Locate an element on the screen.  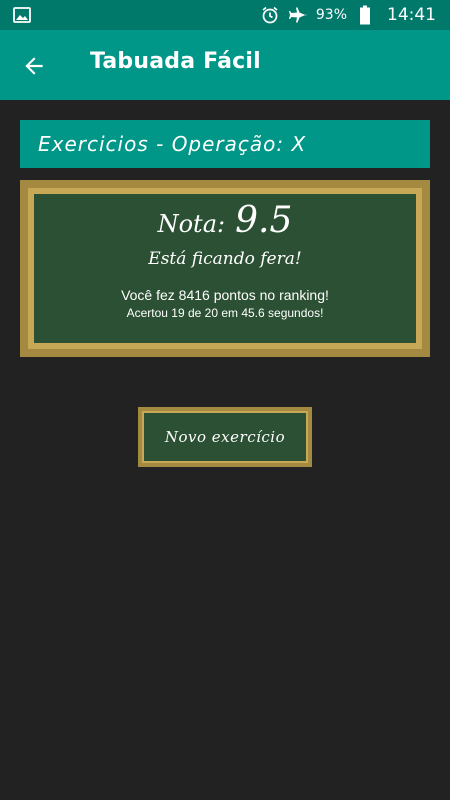
arrow-back-icon is located at coordinates (34, 66).